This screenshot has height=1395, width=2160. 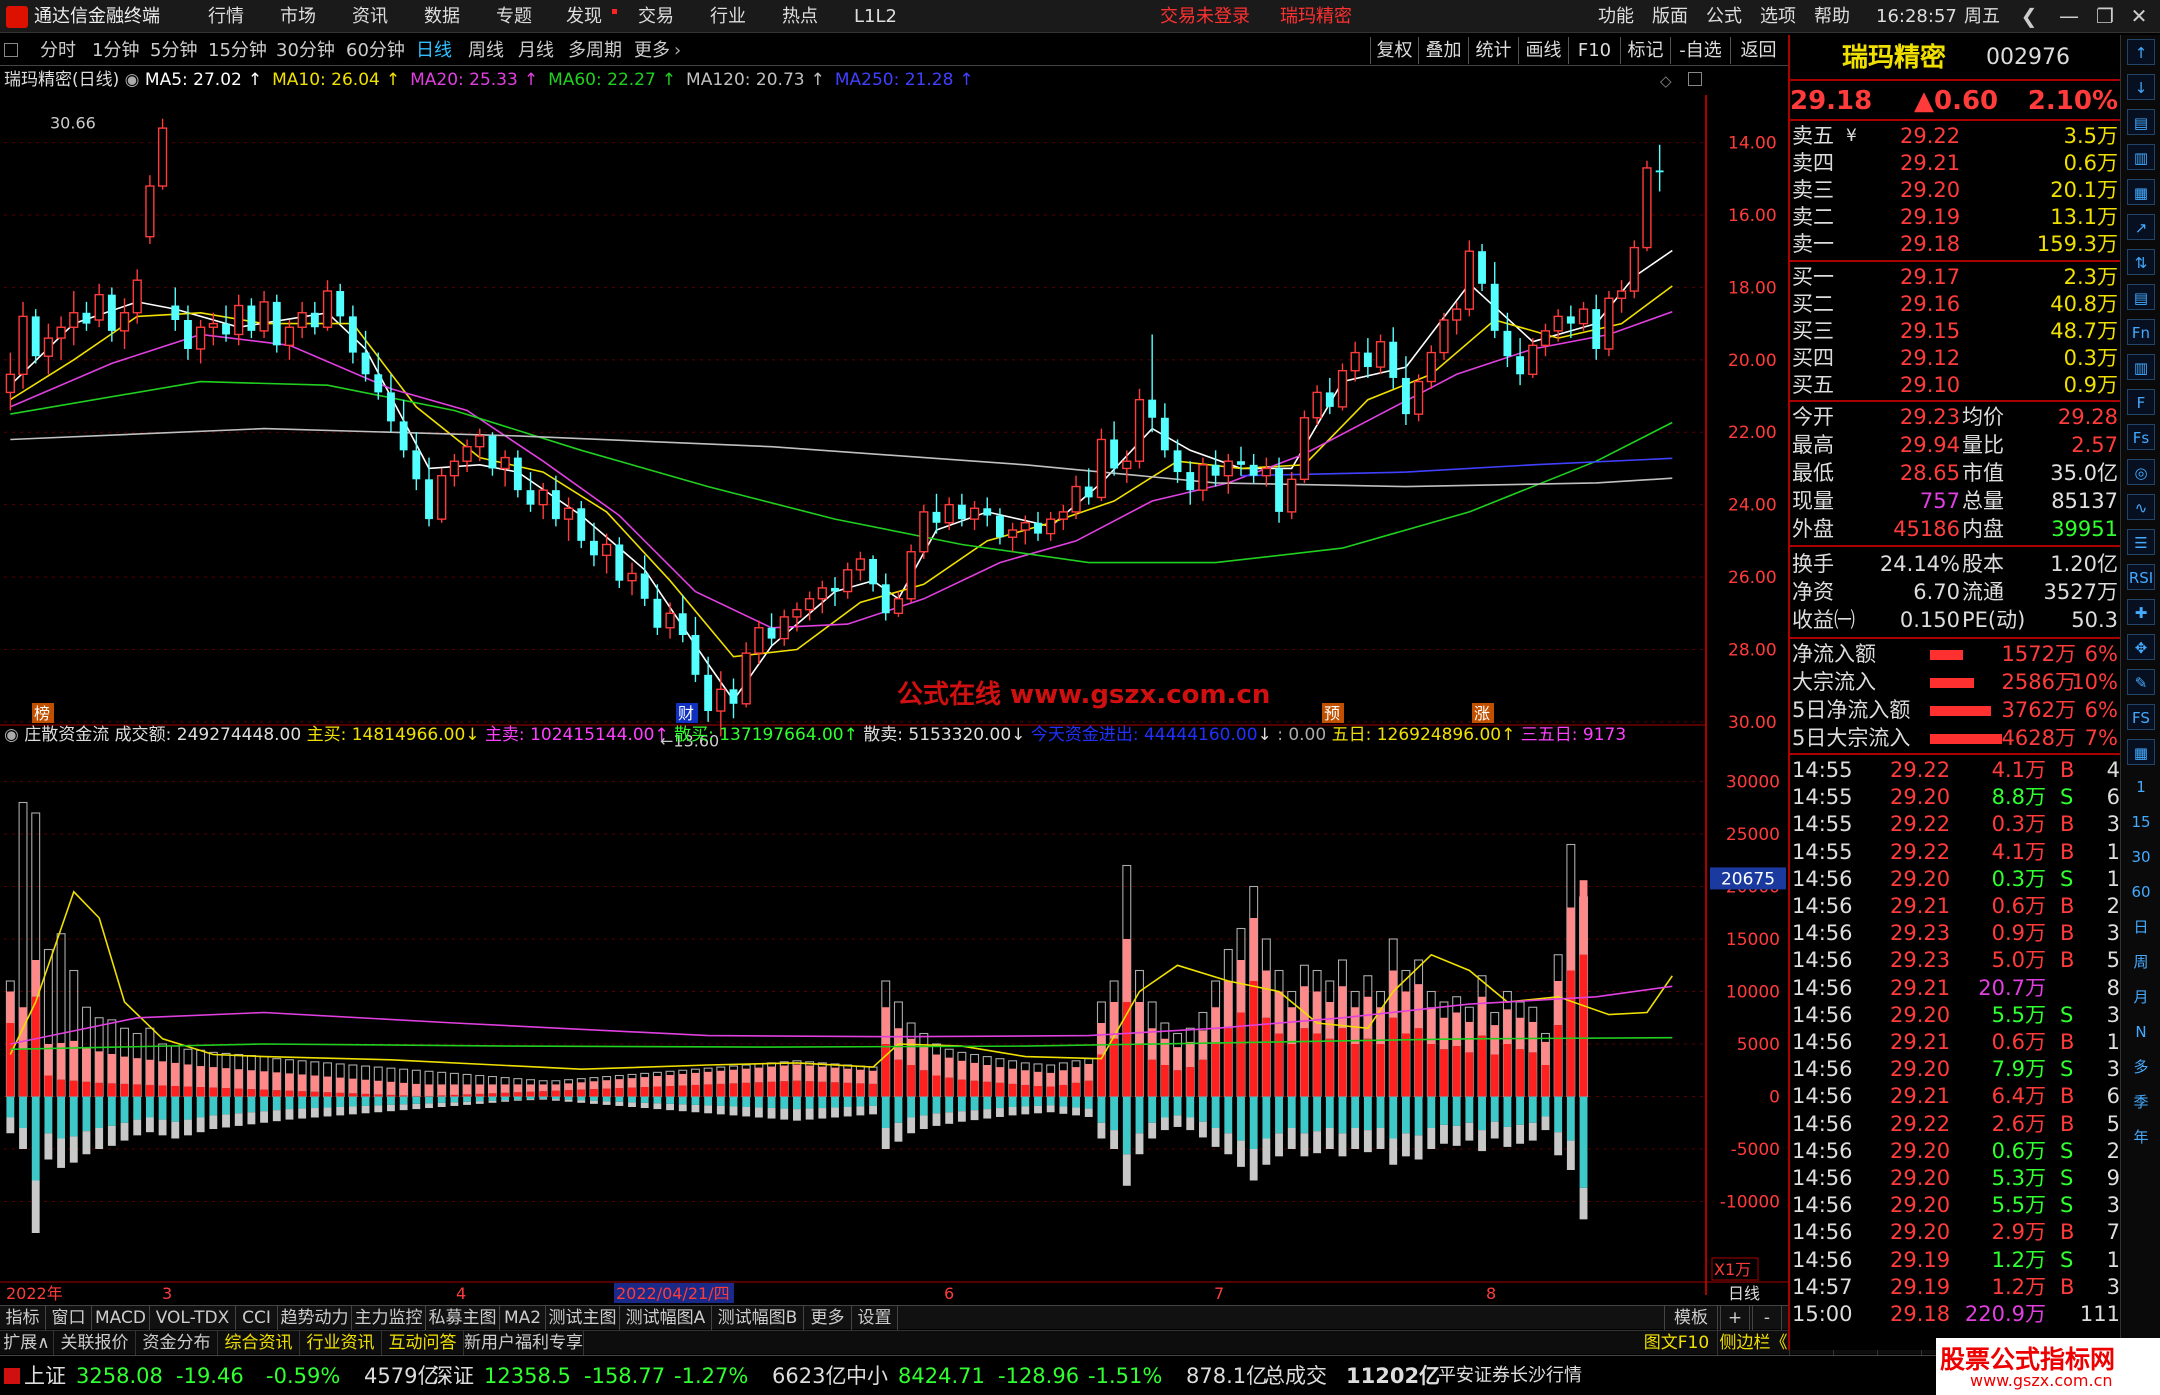 I want to click on side-tool-icon: 季, so click(x=2141, y=1102).